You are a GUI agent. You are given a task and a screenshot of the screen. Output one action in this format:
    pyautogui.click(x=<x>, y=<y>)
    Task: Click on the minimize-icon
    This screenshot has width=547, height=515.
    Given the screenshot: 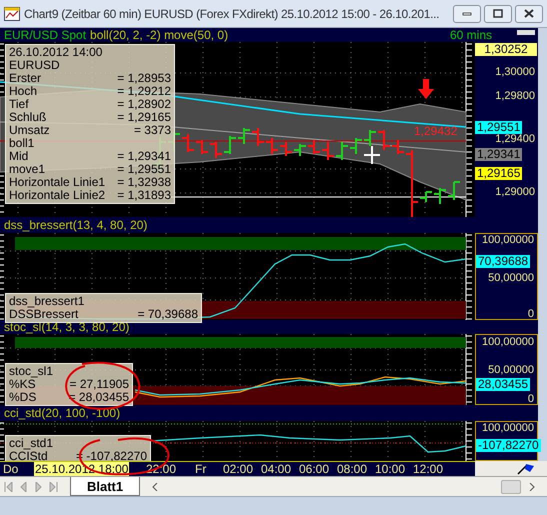 What is the action you would take?
    pyautogui.click(x=467, y=14)
    